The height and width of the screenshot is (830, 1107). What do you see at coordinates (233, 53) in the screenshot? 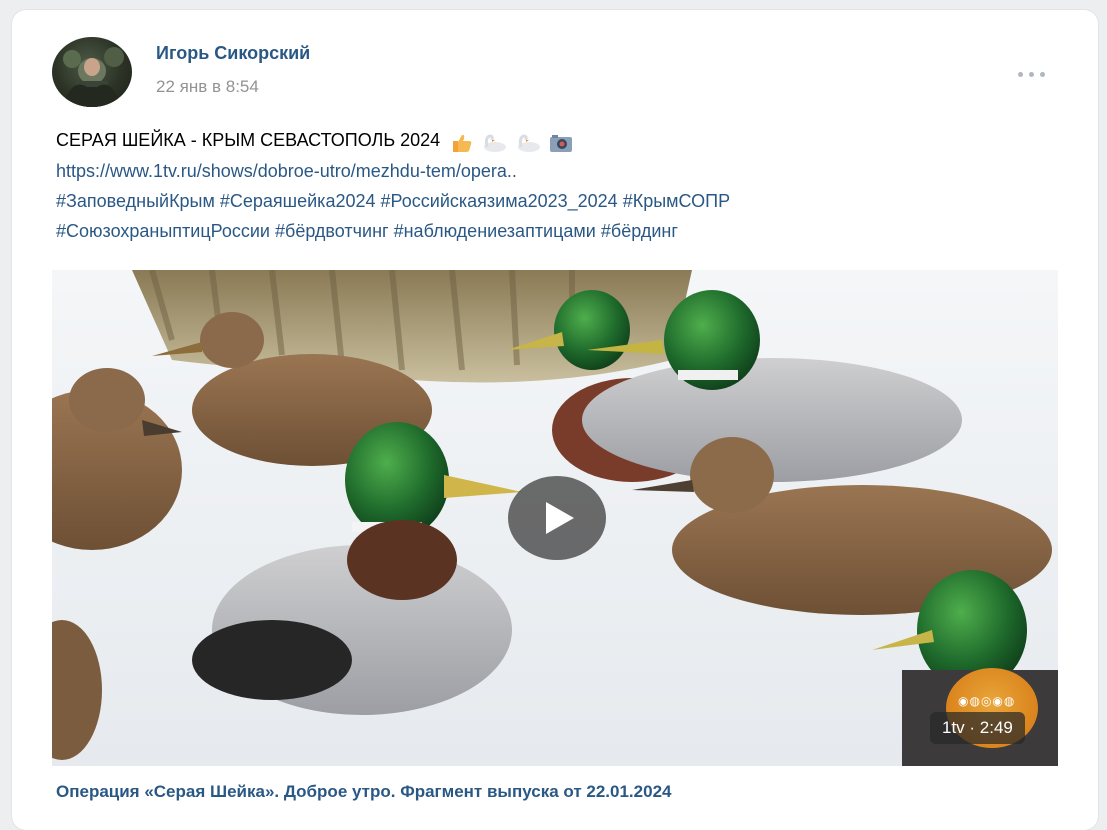
I see `author-name-link: Игорь Сикорский` at bounding box center [233, 53].